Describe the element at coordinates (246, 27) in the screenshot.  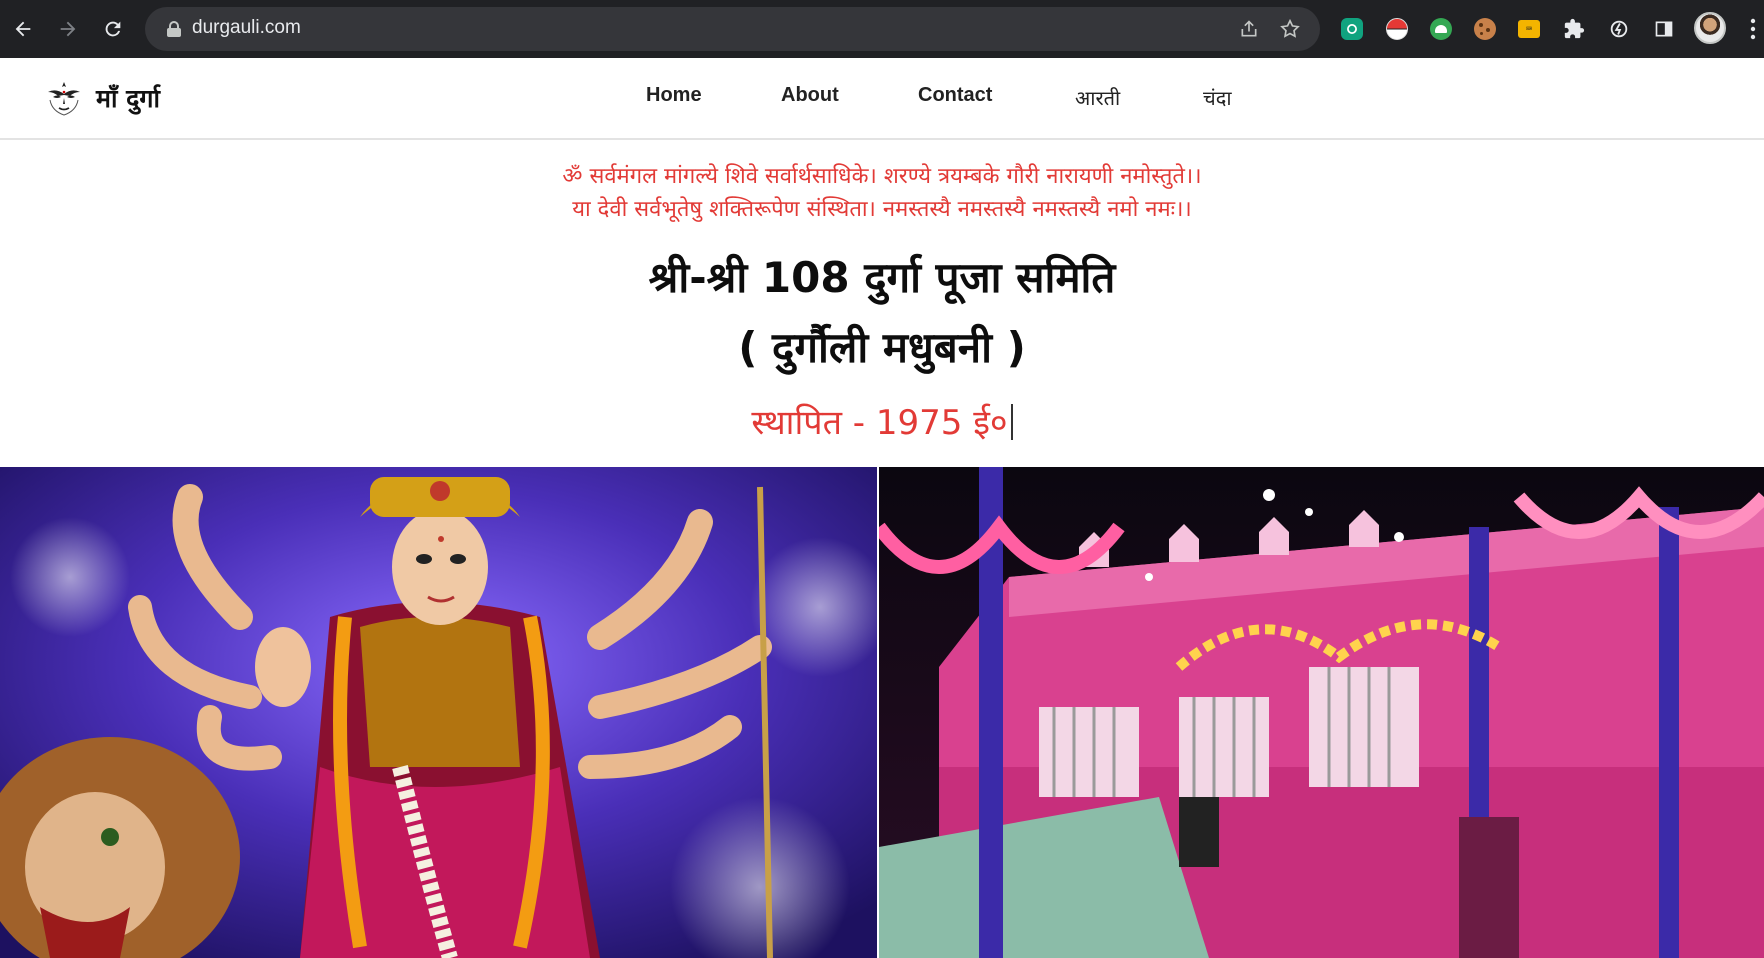
I see `url-text: durgauli.com` at that location.